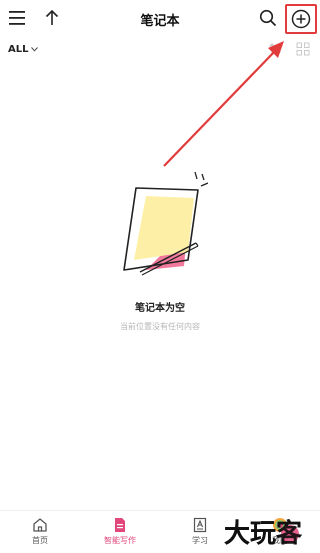  I want to click on search-icon, so click(268, 18).